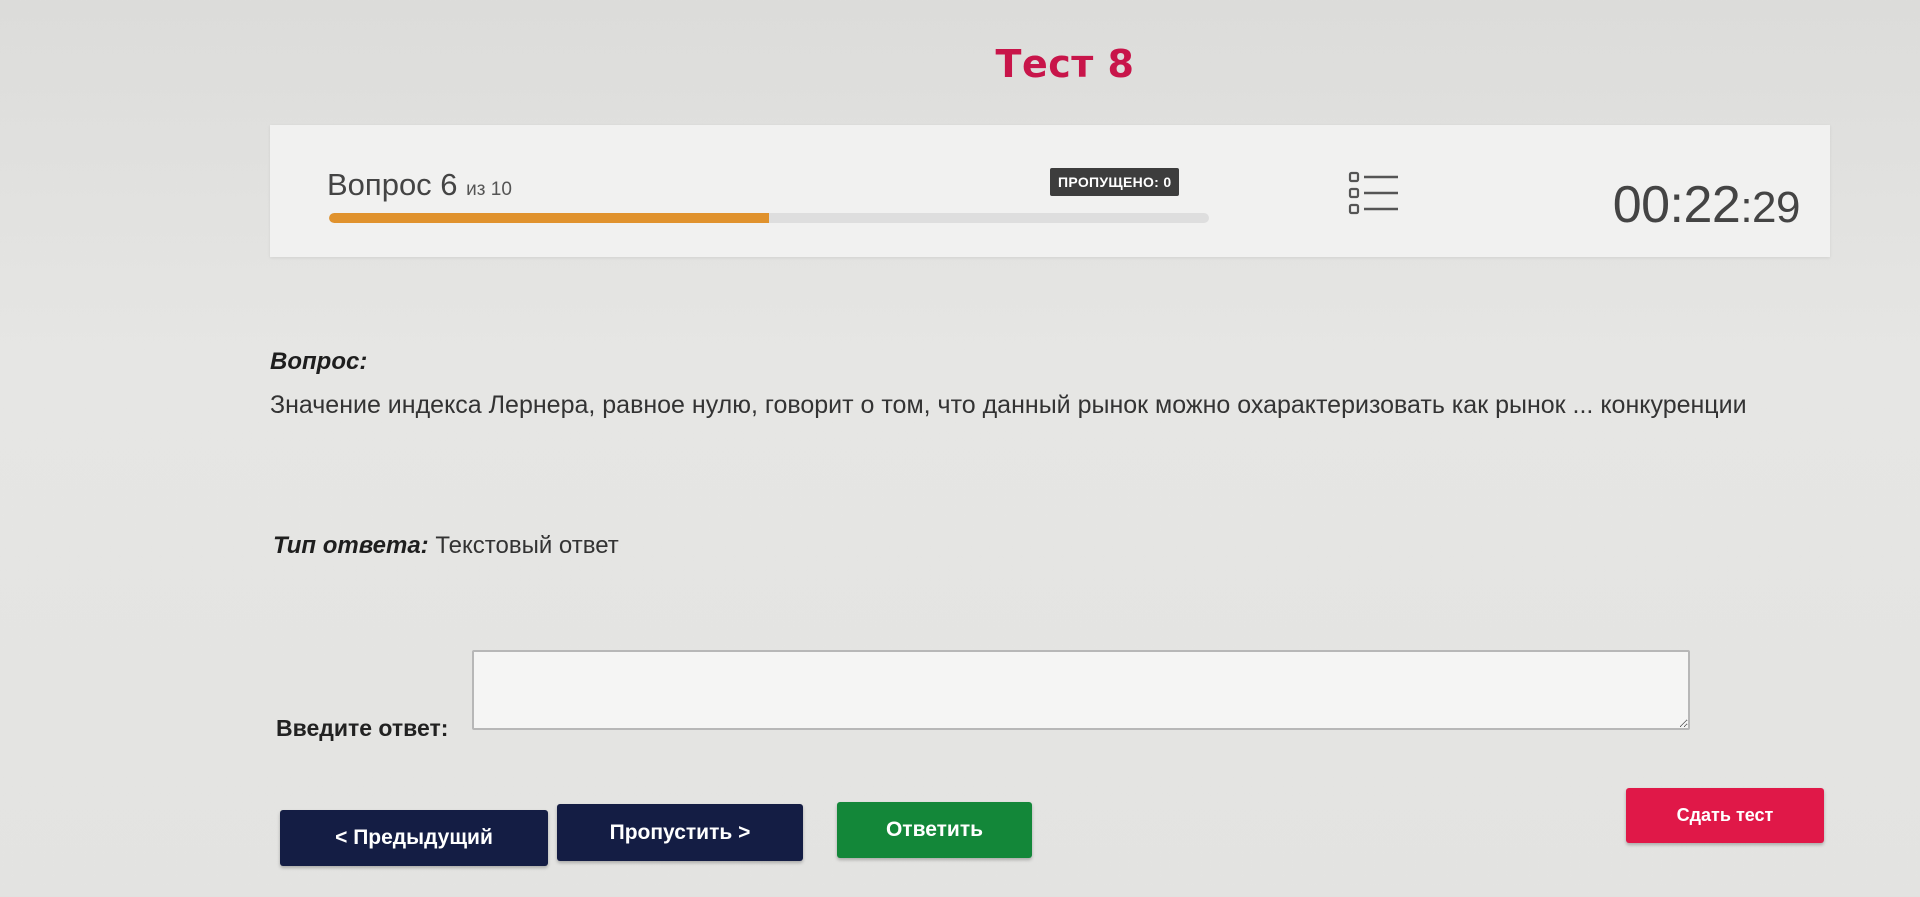 The image size is (1920, 897). Describe the element at coordinates (1676, 205) in the screenshot. I see `timer-main: 00:22` at that location.